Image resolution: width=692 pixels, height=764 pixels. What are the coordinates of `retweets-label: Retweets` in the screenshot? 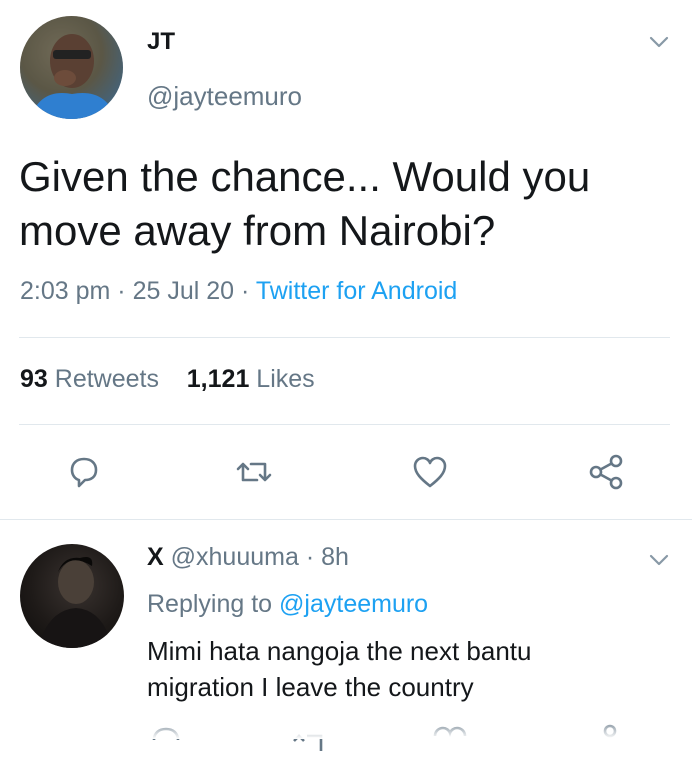 It's located at (106, 379).